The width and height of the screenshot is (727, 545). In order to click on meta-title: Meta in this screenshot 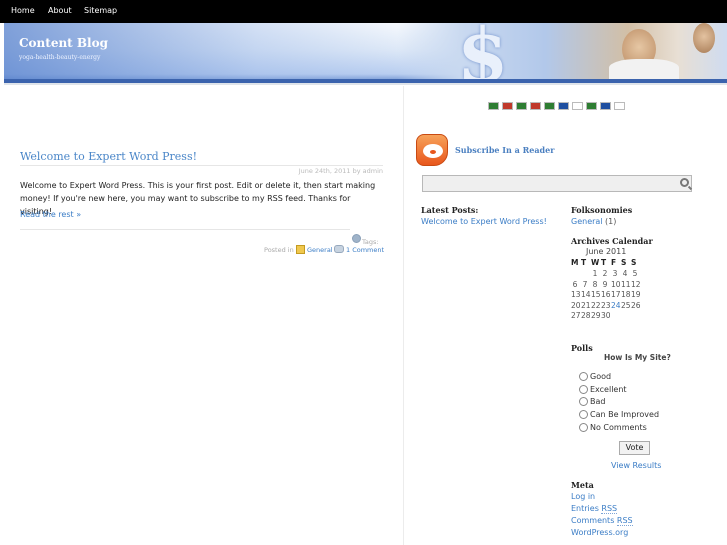, I will do `click(582, 485)`.